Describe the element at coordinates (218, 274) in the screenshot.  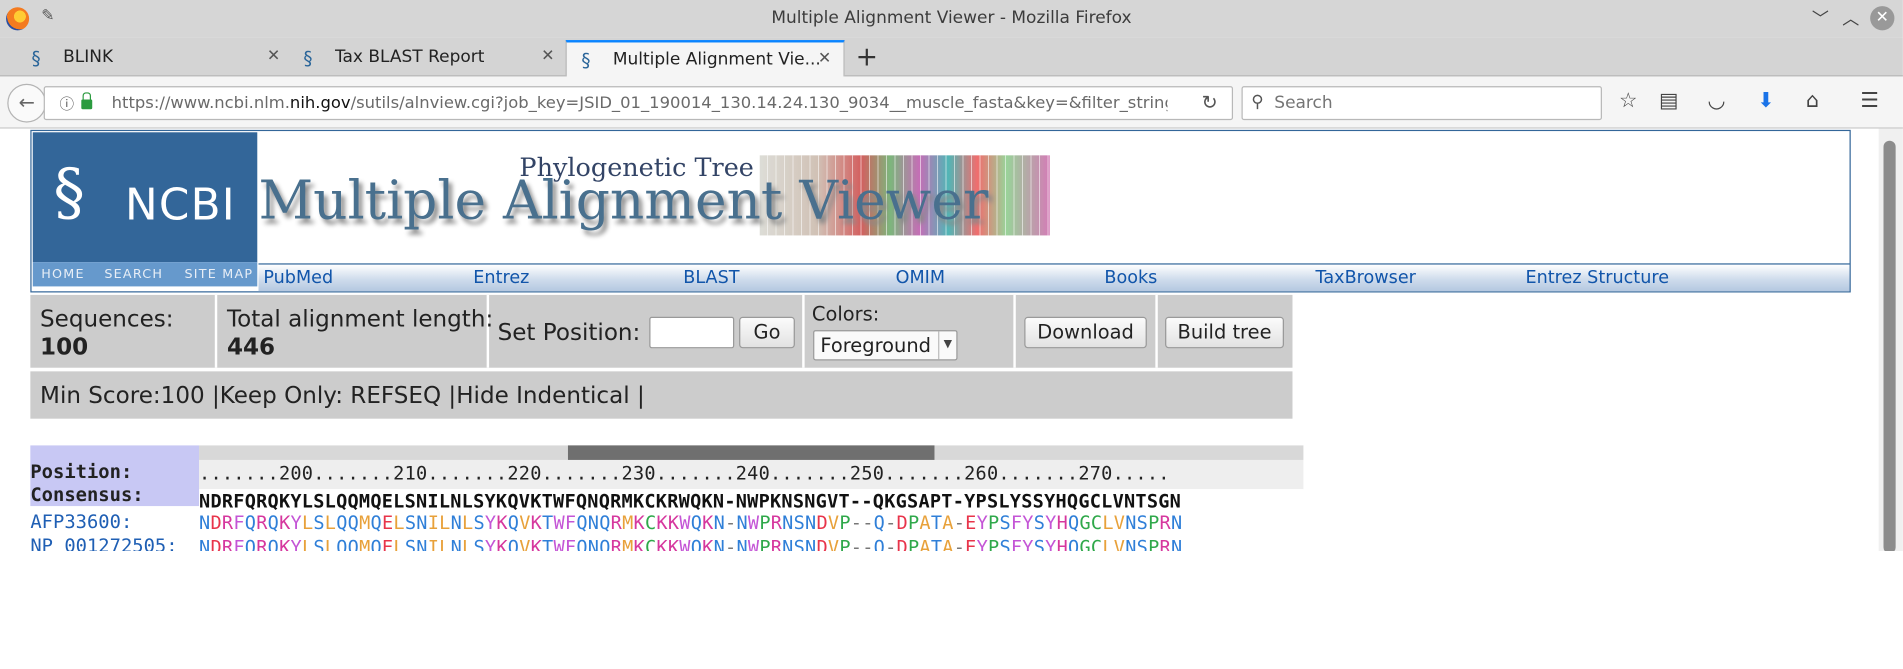
I see `site-map-link: SITE MAP` at that location.